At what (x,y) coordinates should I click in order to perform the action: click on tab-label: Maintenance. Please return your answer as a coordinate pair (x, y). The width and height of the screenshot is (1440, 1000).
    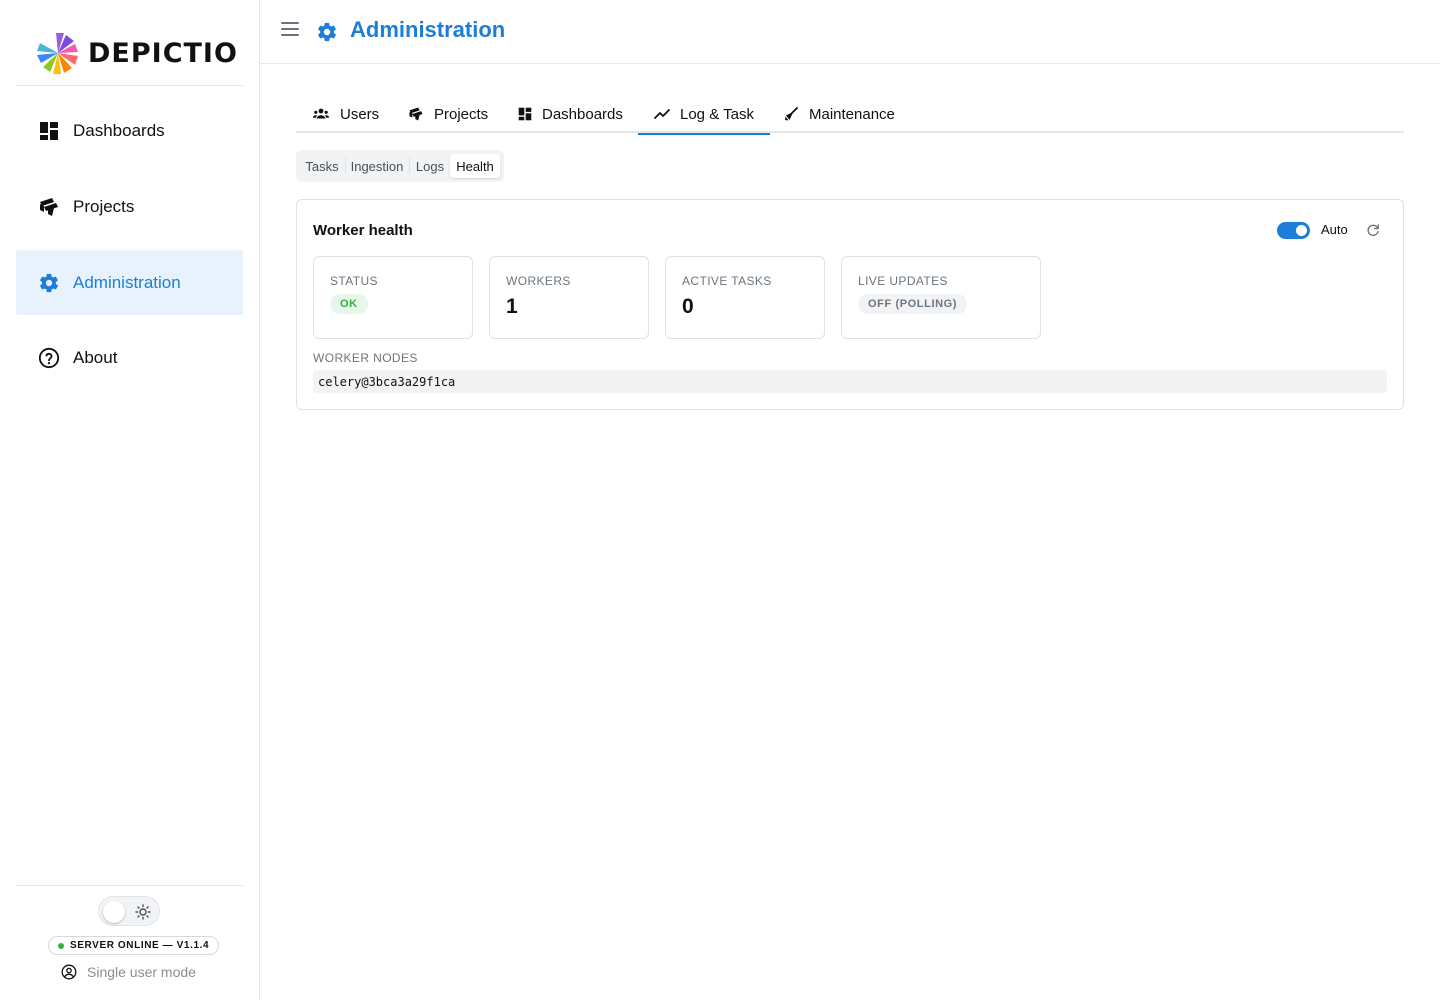
    Looking at the image, I should click on (852, 114).